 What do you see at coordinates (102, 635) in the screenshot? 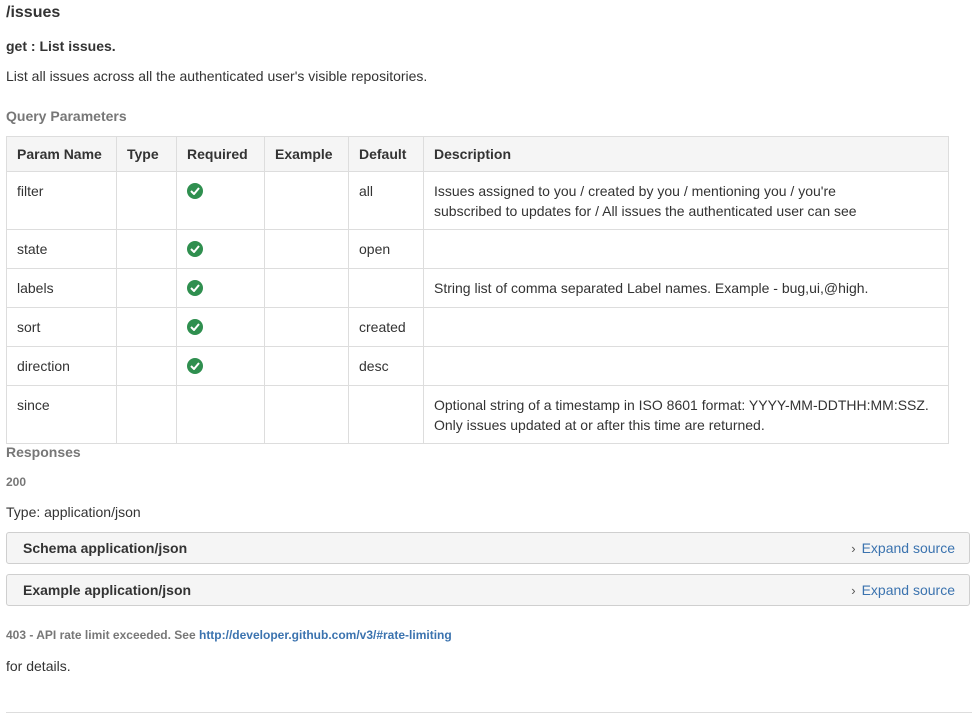
I see `error-prefix: 403 - API rate limit exceeded. See` at bounding box center [102, 635].